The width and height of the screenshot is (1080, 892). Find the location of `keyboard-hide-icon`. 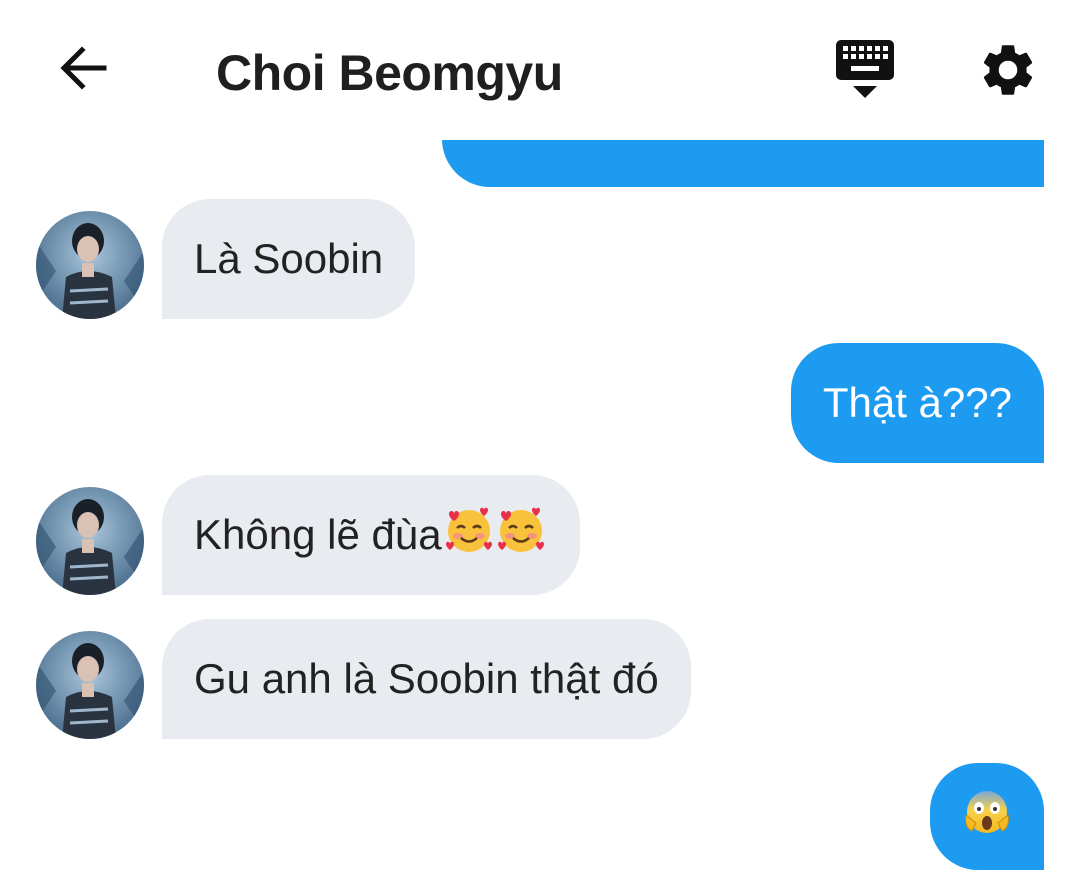

keyboard-hide-icon is located at coordinates (865, 69).